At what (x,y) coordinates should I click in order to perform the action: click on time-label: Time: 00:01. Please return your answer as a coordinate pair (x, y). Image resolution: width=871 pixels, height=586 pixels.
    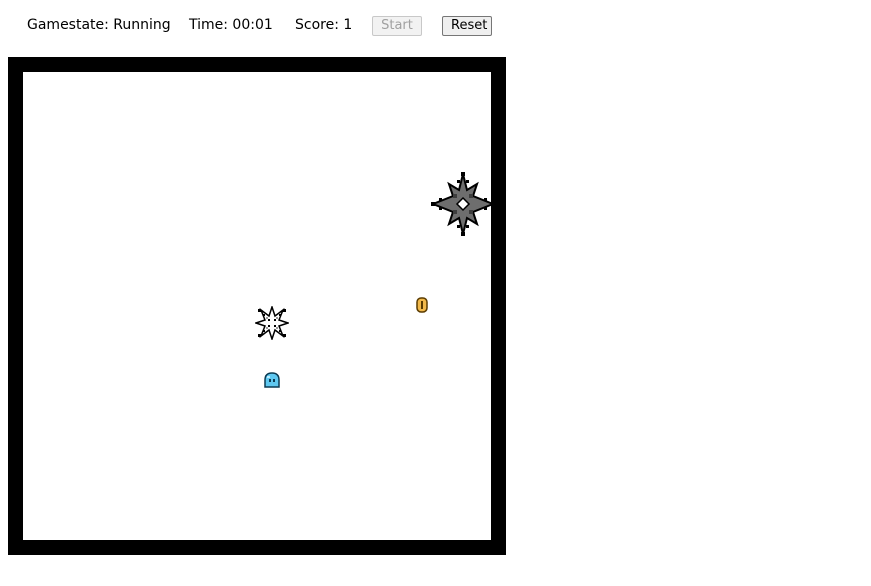
    Looking at the image, I should click on (231, 25).